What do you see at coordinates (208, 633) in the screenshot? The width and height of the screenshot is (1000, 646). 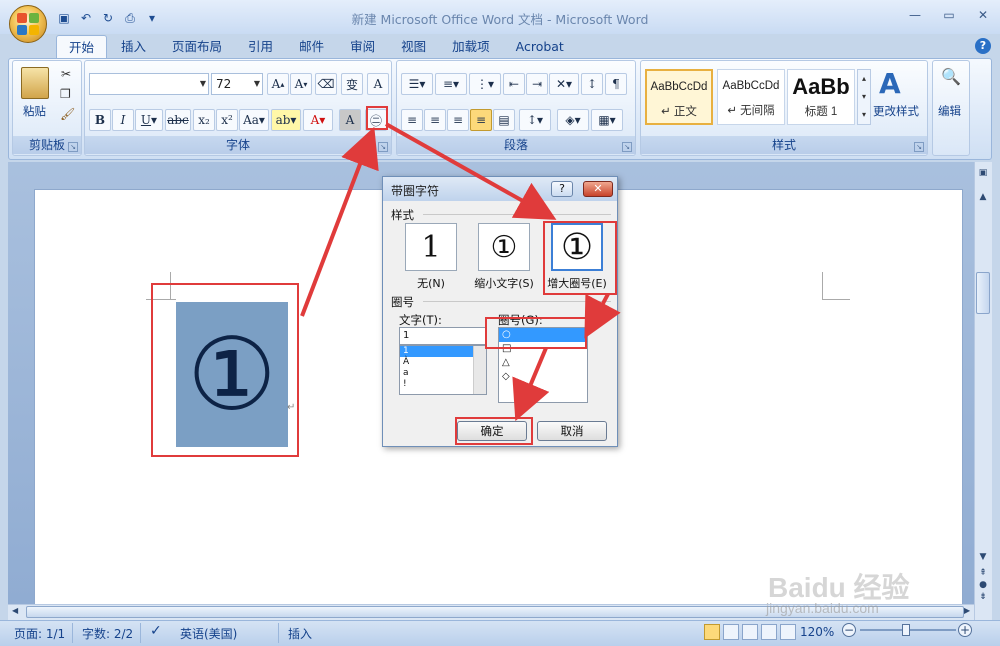 I see `status-language: 英语(美国)` at bounding box center [208, 633].